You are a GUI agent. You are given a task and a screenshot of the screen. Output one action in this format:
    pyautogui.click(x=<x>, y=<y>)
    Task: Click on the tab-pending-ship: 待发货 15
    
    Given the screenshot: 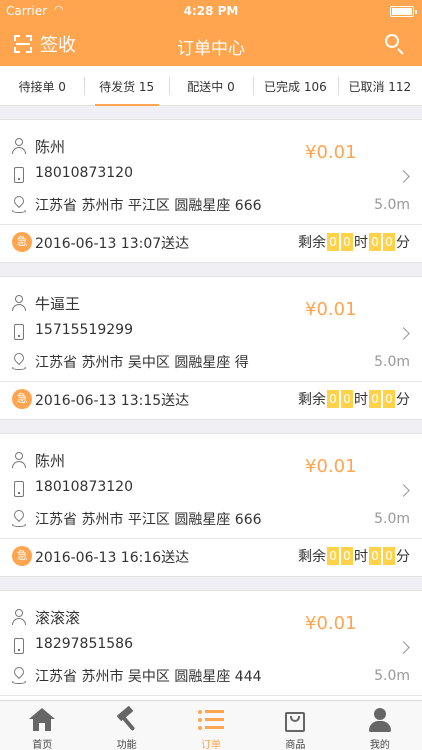 What is the action you would take?
    pyautogui.click(x=126, y=86)
    